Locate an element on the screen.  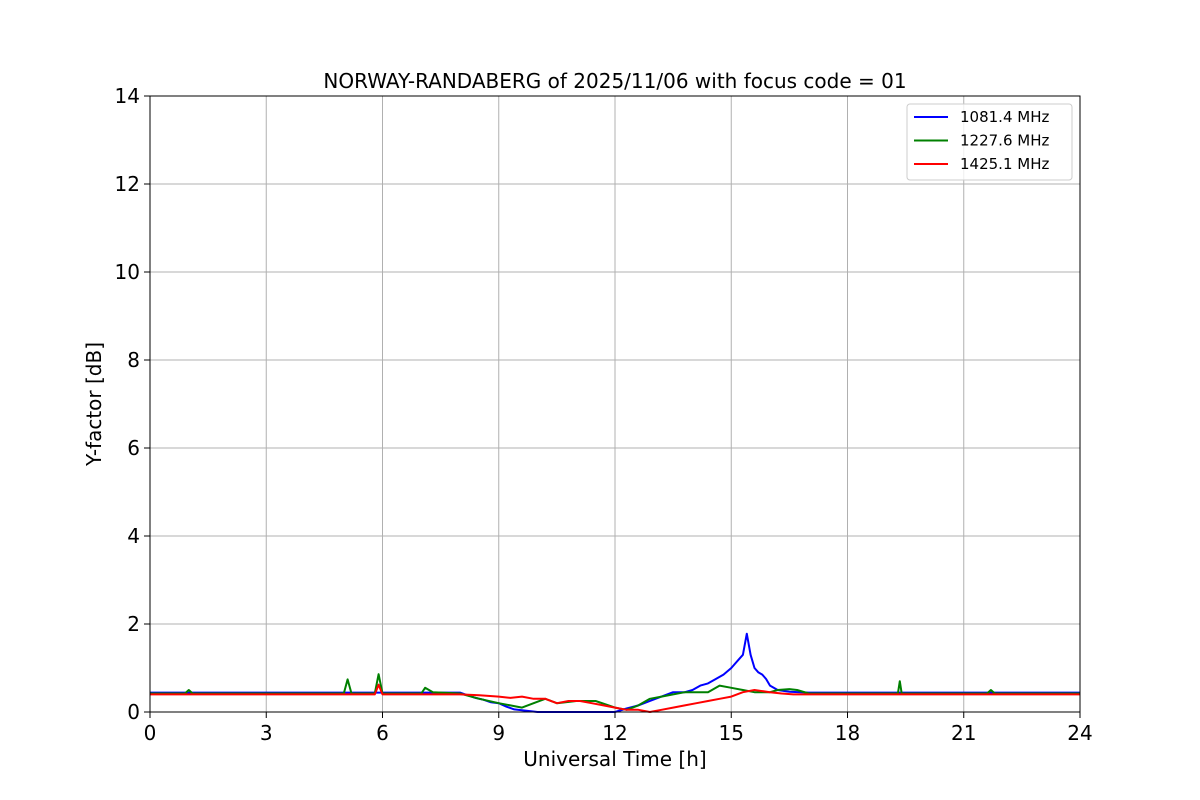
y-tick-label: 0 is located at coordinates (133, 712).